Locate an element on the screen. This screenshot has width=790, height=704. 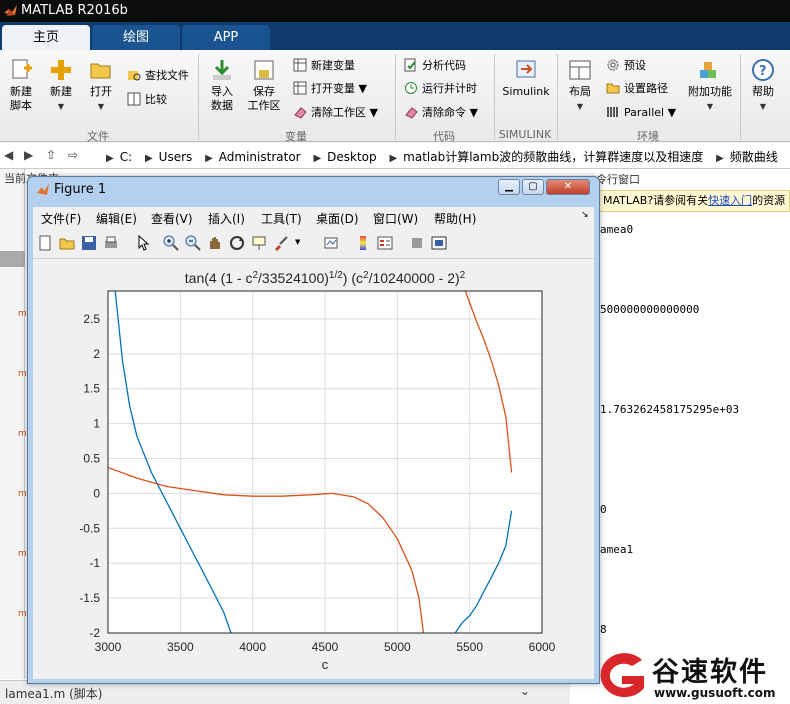
minimize-button: ▁ is located at coordinates (509, 187).